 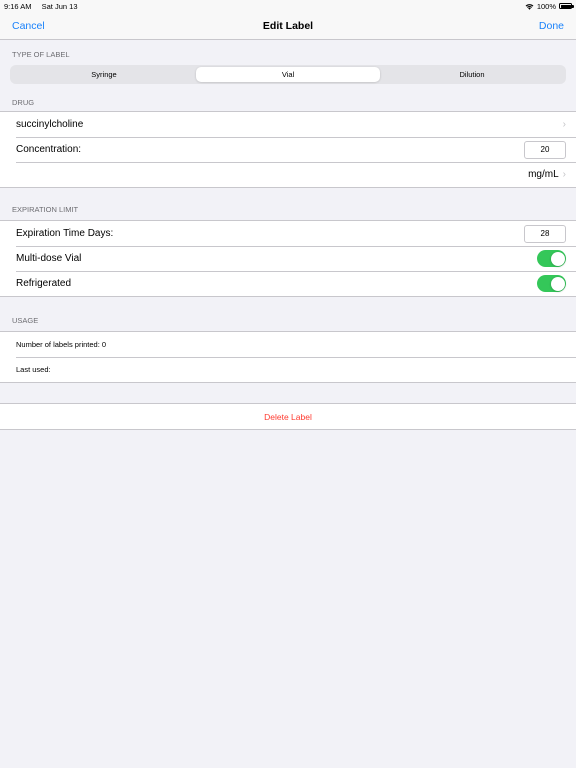 What do you see at coordinates (49, 258) in the screenshot?
I see `multidose-vial-label: Multi-dose Vial` at bounding box center [49, 258].